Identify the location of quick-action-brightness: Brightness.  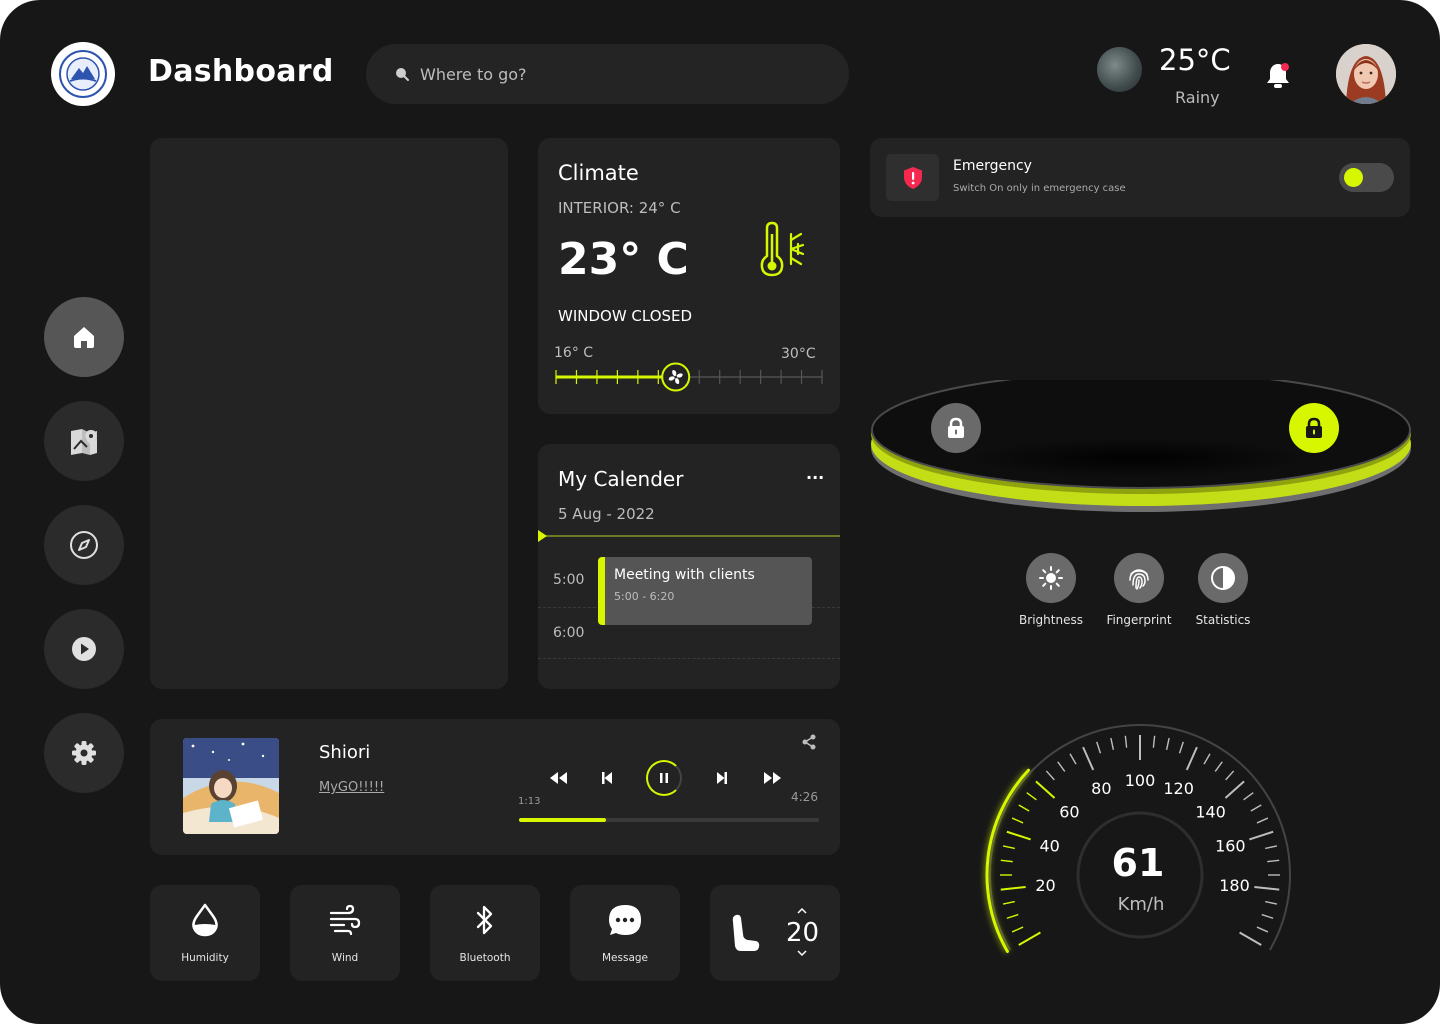
(1051, 590).